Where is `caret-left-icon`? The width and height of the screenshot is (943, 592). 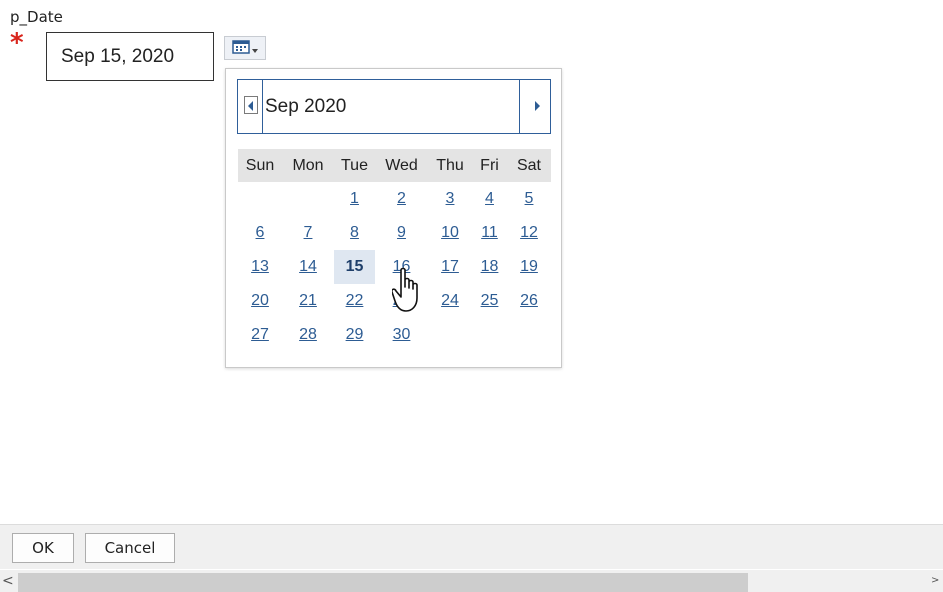
caret-left-icon is located at coordinates (251, 105).